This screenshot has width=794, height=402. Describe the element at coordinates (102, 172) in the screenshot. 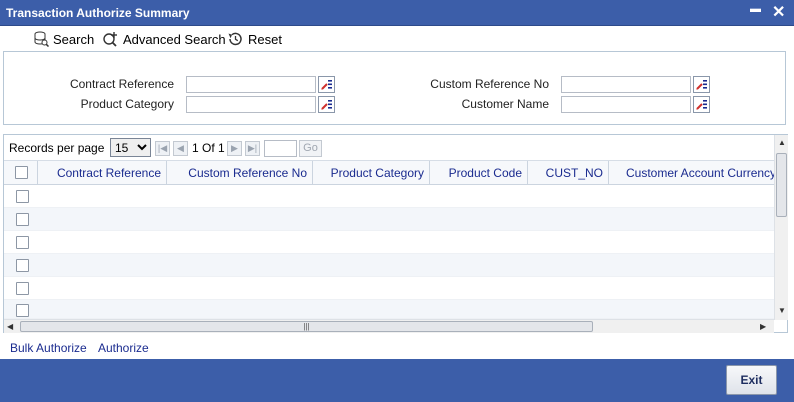

I see `column-header-contract-reference: Contract Reference` at that location.